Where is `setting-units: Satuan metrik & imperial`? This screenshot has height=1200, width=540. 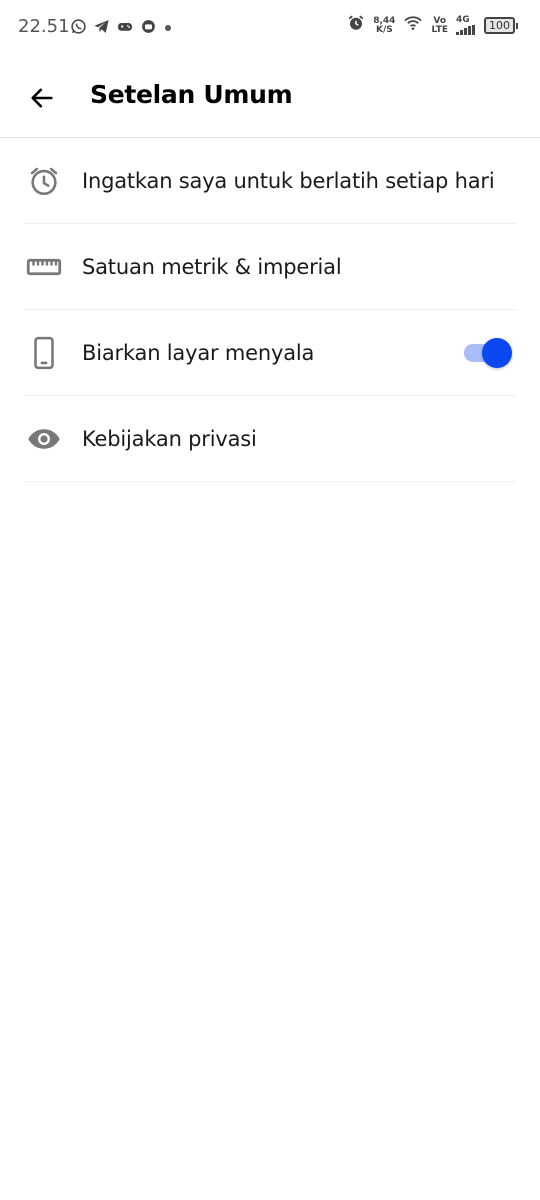
setting-units: Satuan metrik & imperial is located at coordinates (270, 267).